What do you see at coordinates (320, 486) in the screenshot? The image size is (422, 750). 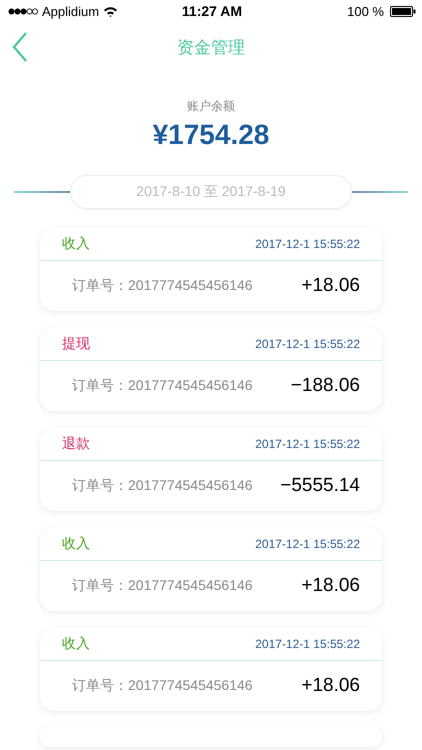 I see `record-amount: −5555.14` at bounding box center [320, 486].